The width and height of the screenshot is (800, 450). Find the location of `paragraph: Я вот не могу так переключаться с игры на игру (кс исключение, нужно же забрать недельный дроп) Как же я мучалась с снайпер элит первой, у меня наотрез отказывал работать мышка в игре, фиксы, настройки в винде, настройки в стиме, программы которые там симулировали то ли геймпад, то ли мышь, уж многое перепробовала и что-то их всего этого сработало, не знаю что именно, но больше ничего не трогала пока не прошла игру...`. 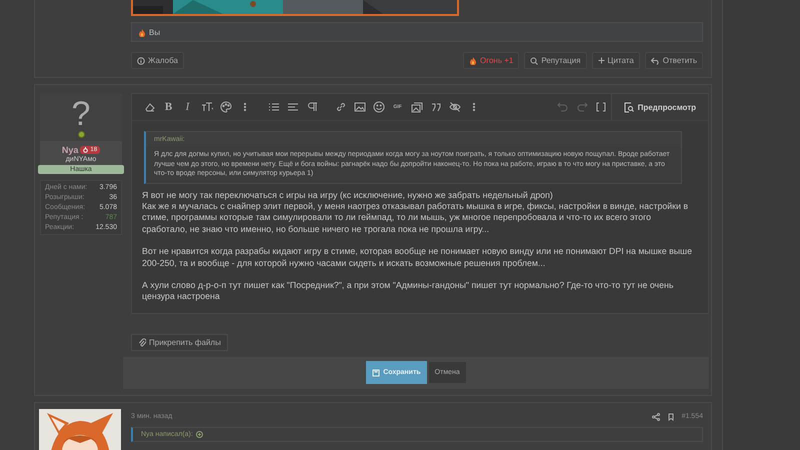

paragraph: Я вот не могу так переключаться с игры на игру (кс исключение, нужно же забрать недельный дроп) Как же я мучалась с снайпер элит первой, у меня наотрез отказывал работать мышка в игре, фиксы, настройки в винде, настройки в стиме, программы которые там симулировали то ли геймпад, то ли мышь, уж многое перепробовала и что-то их всего этого сработало, не знаю что именно, но больше ничего не трогала пока не прошла игру... is located at coordinates (416, 213).